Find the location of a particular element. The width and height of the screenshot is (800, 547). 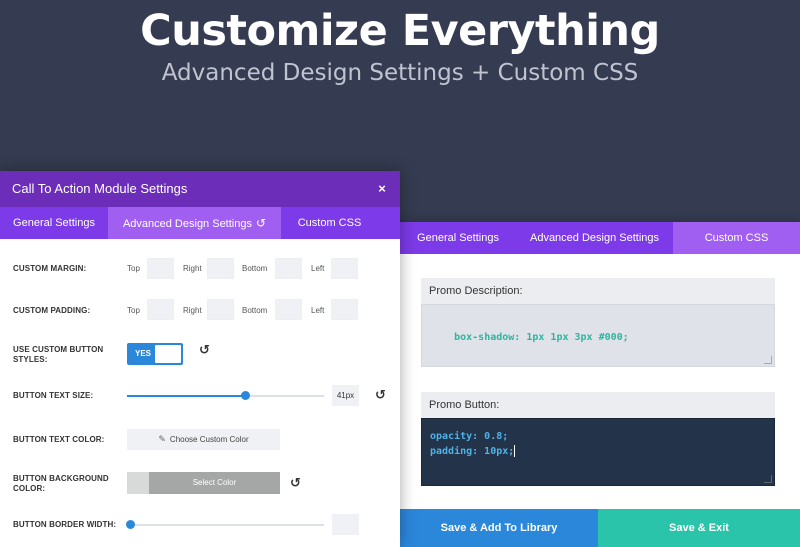

tab-general-settings: General Settings is located at coordinates (54, 223).